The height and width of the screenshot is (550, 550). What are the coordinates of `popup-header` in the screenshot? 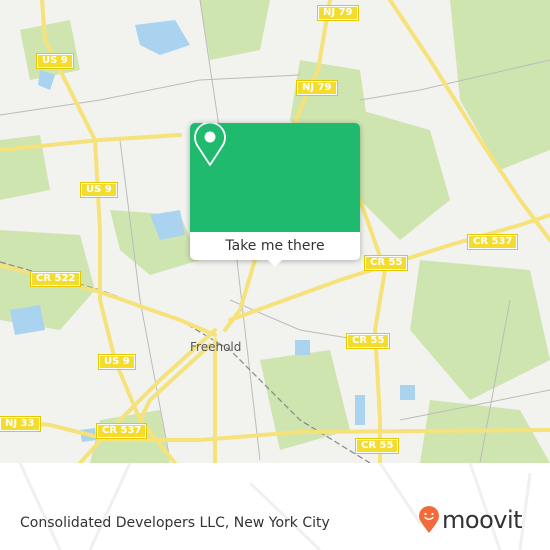 It's located at (275, 177).